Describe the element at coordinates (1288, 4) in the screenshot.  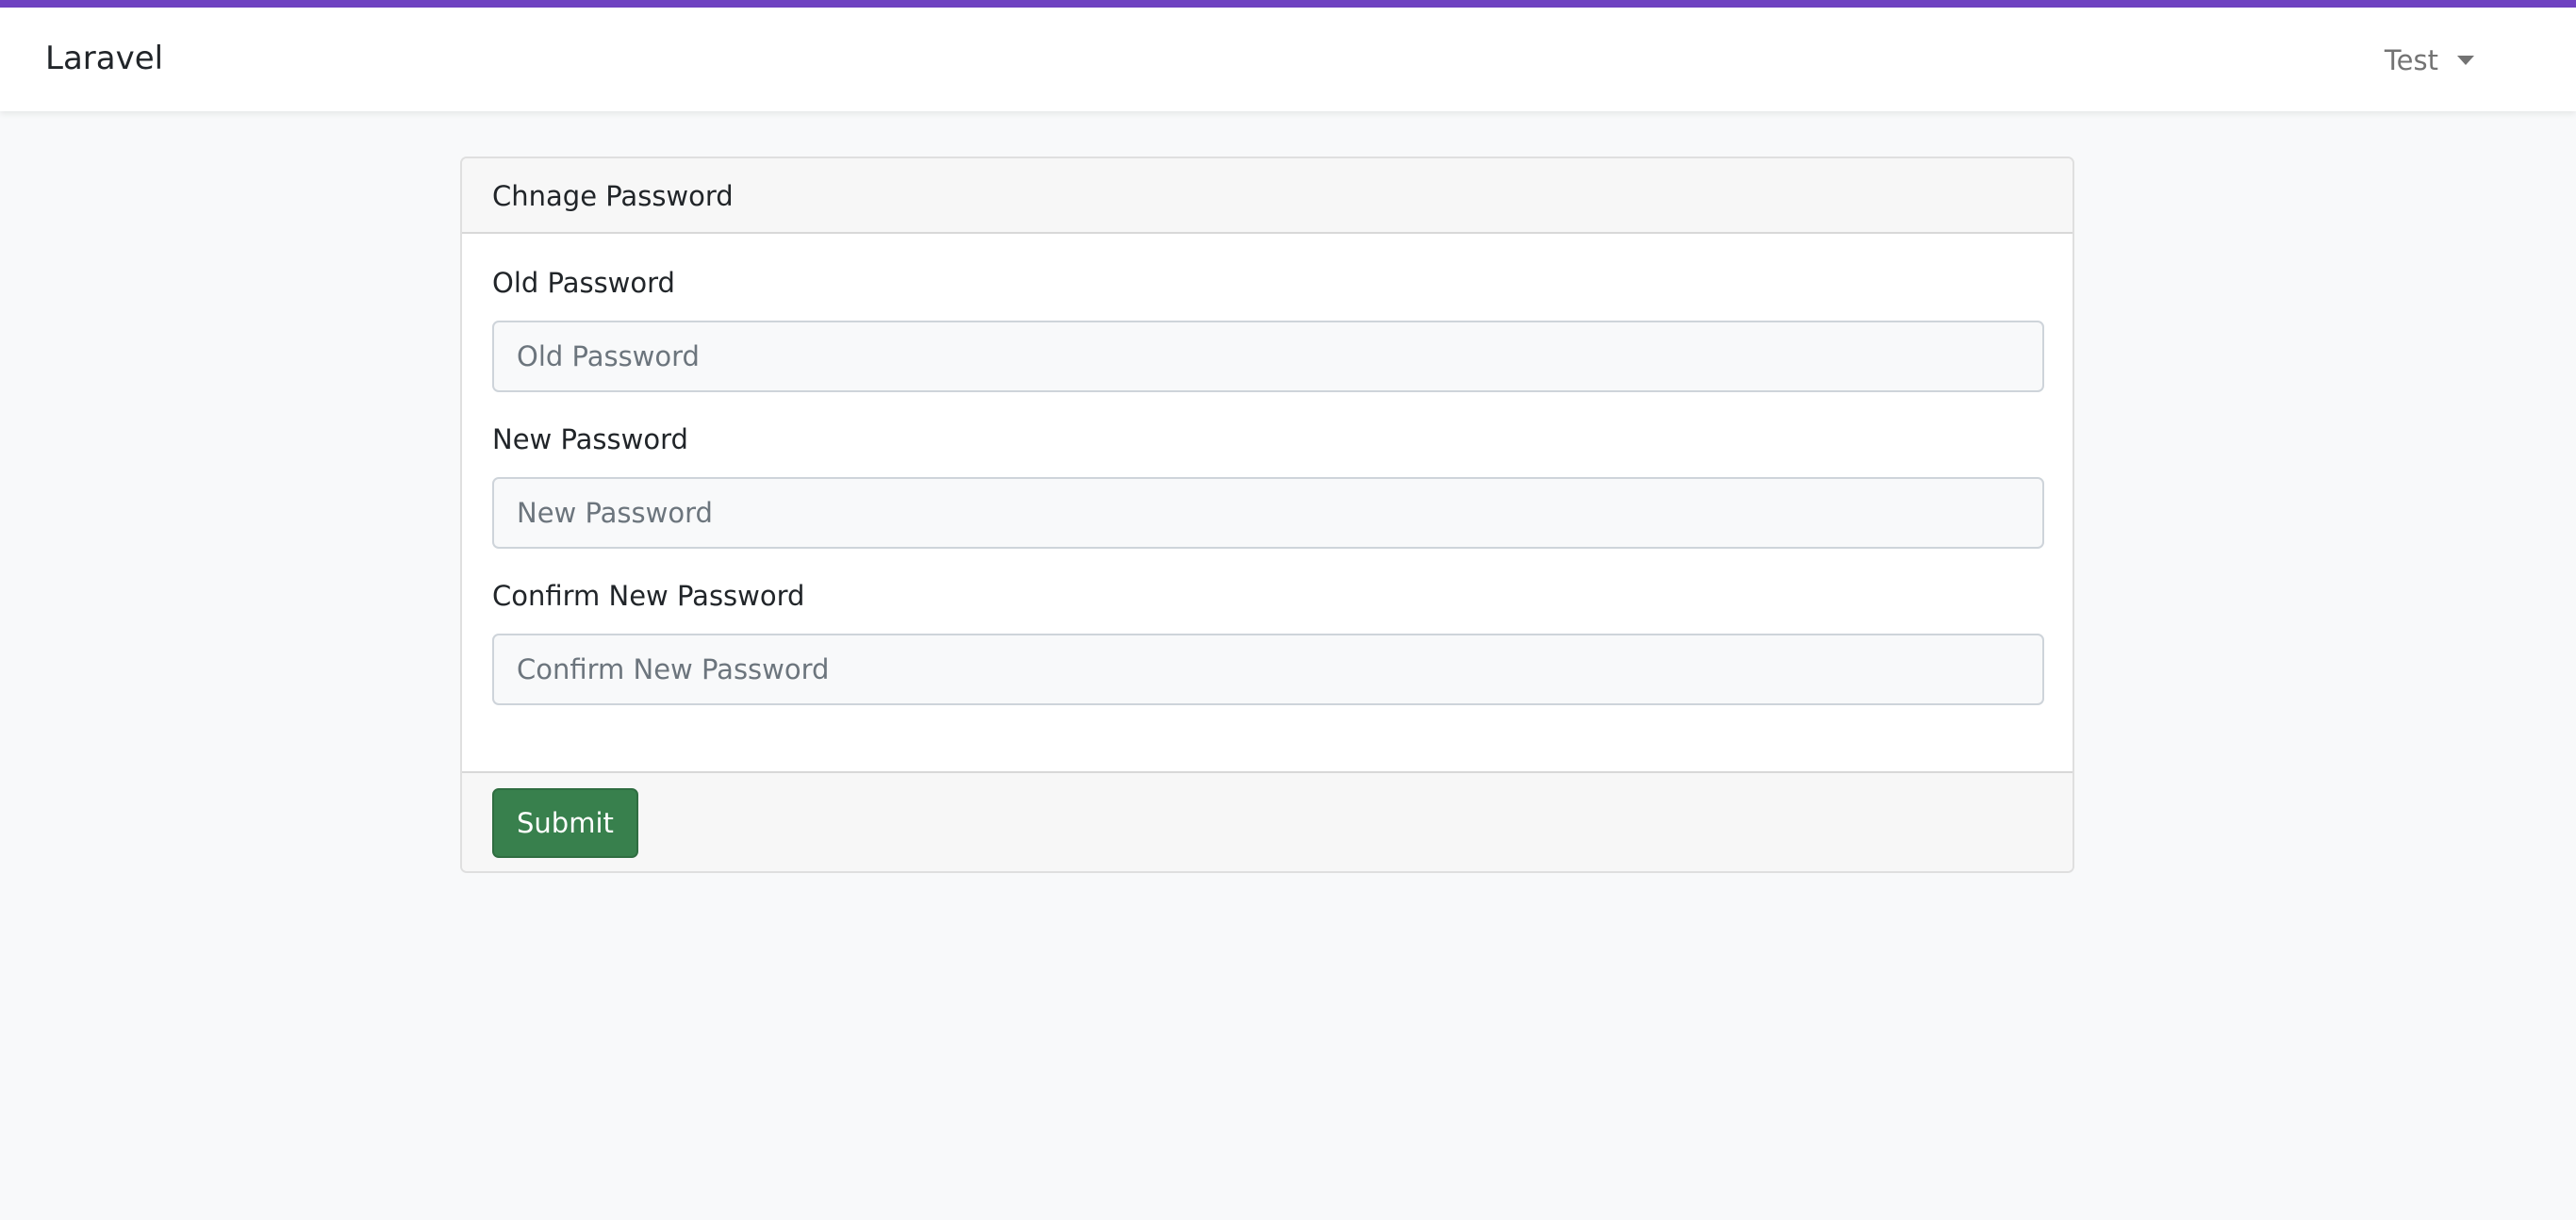
I see `top-accent-bar` at that location.